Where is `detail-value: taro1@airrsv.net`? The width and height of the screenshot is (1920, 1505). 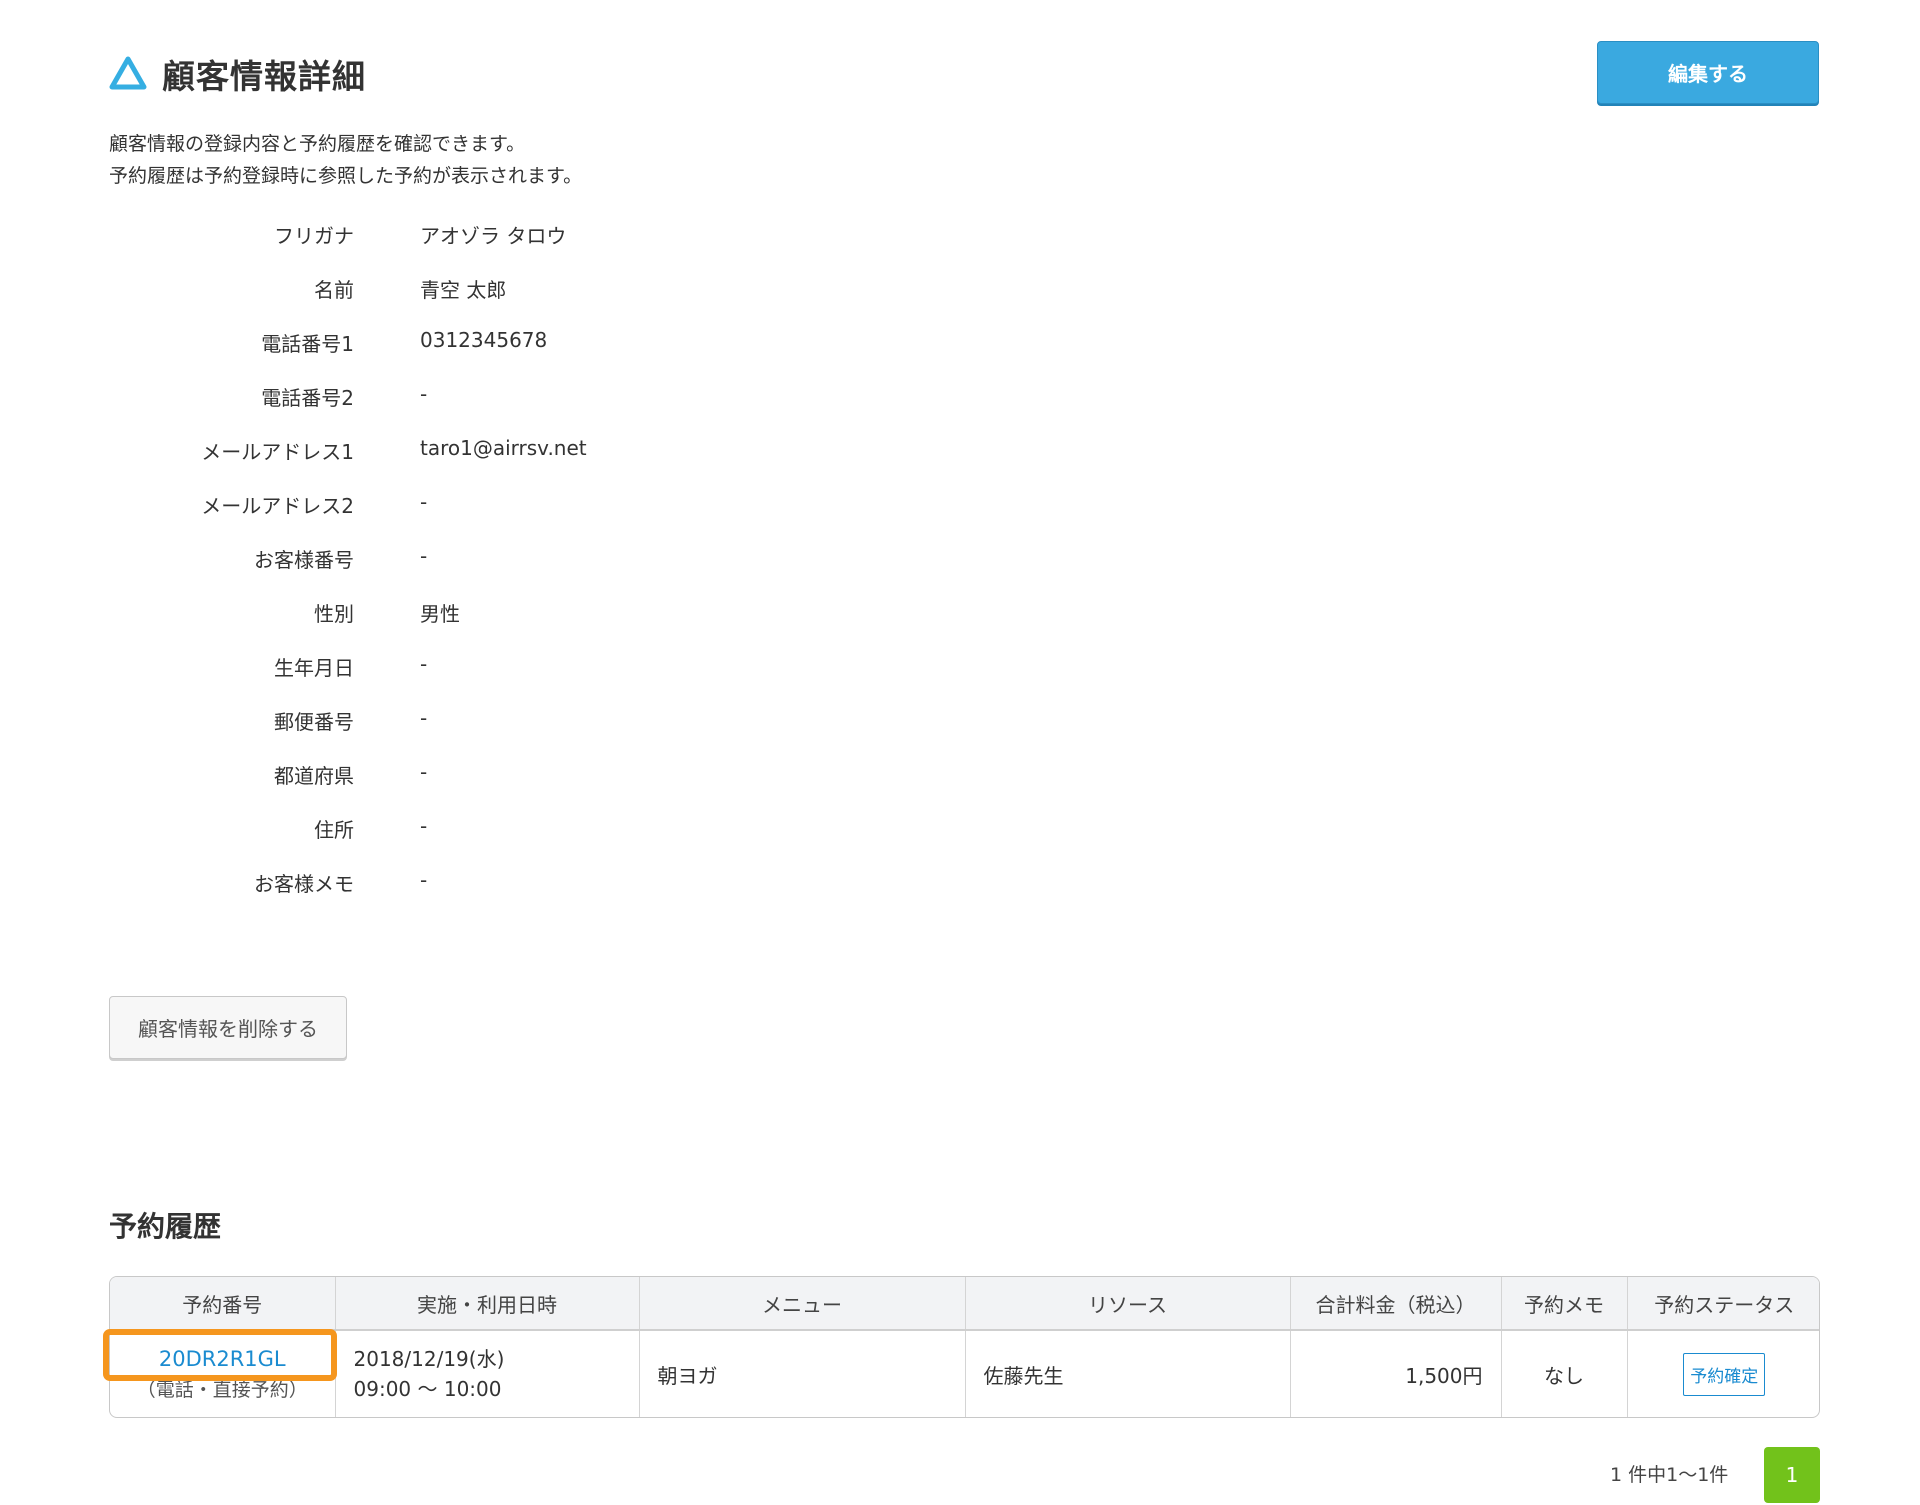
detail-value: taro1@airrsv.net is located at coordinates (503, 448).